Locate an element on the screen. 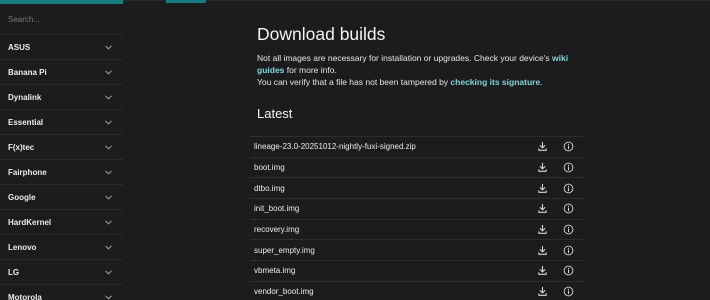 This screenshot has width=710, height=300. file-row: vbmeta.img is located at coordinates (417, 270).